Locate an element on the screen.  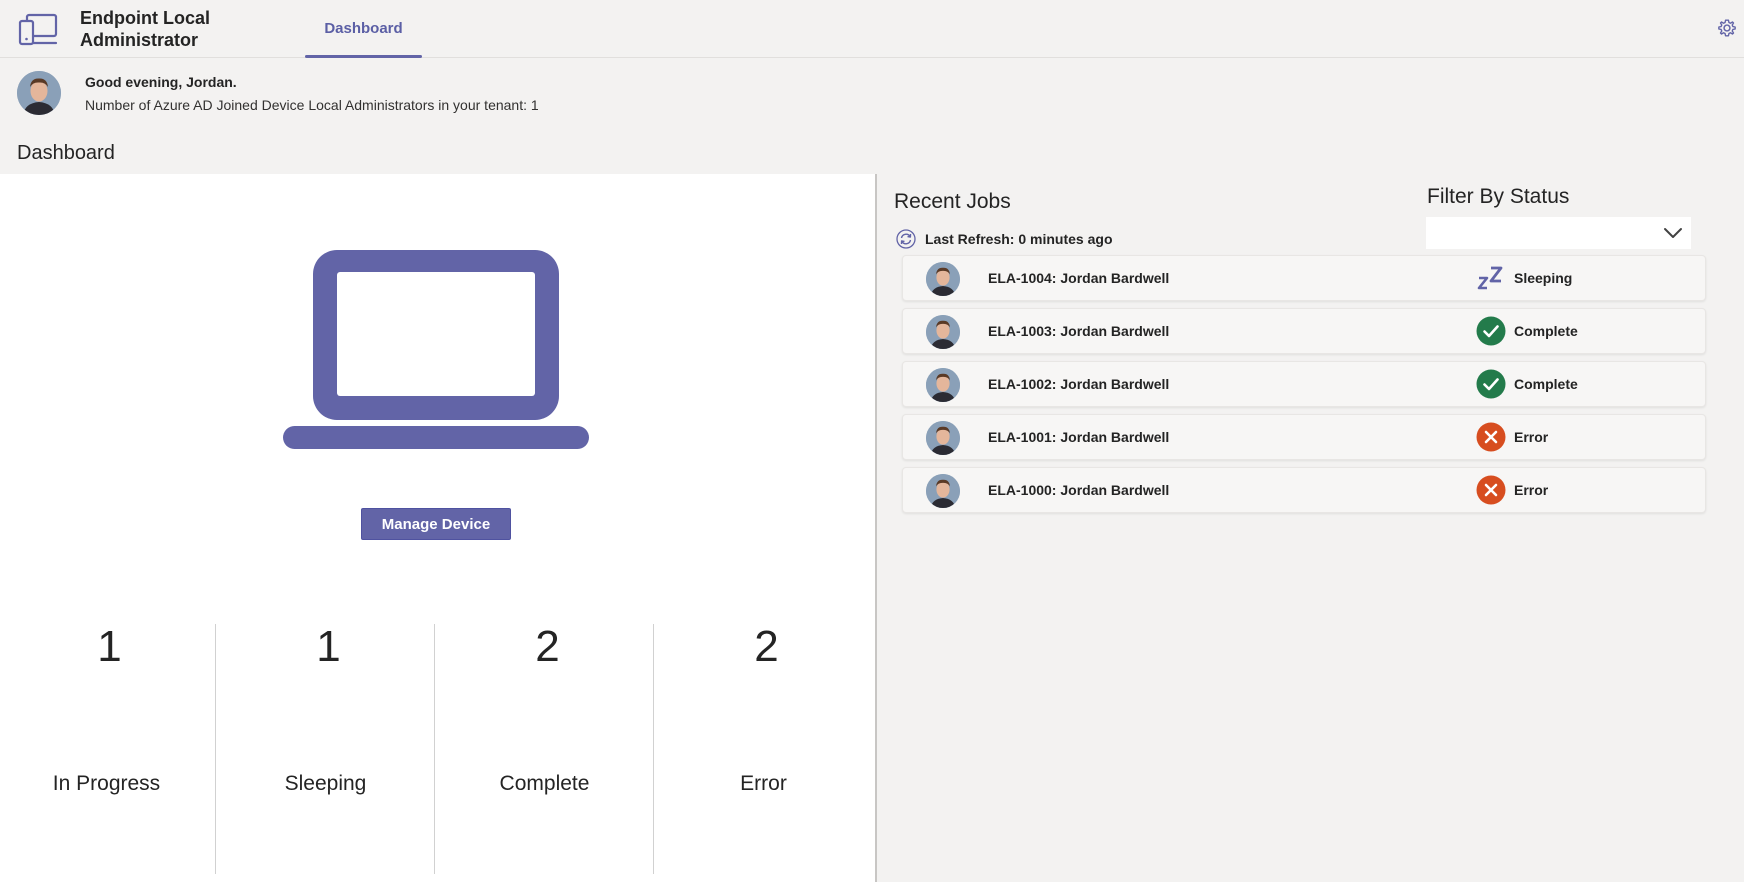
refresh-icon is located at coordinates (906, 239).